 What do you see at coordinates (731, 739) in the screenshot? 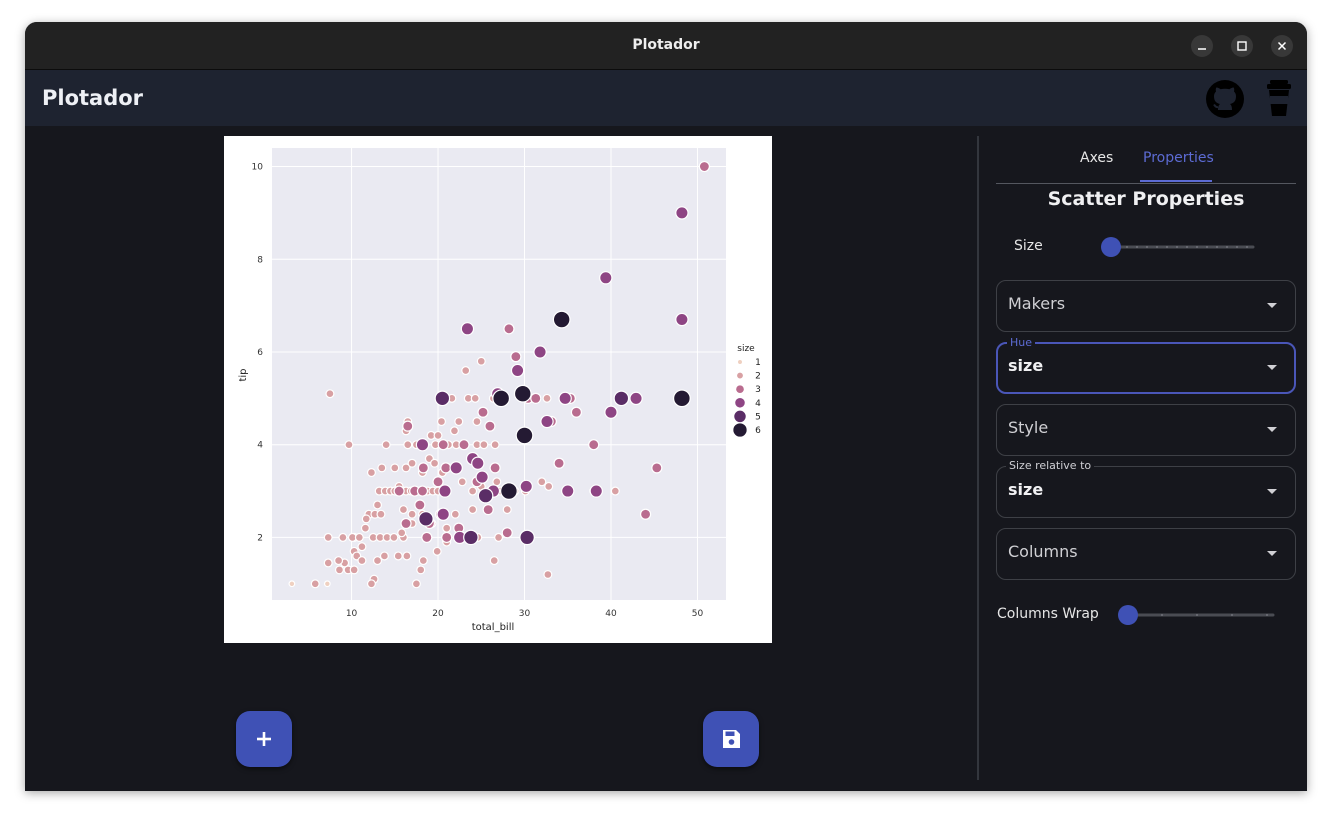
I see `save-button` at bounding box center [731, 739].